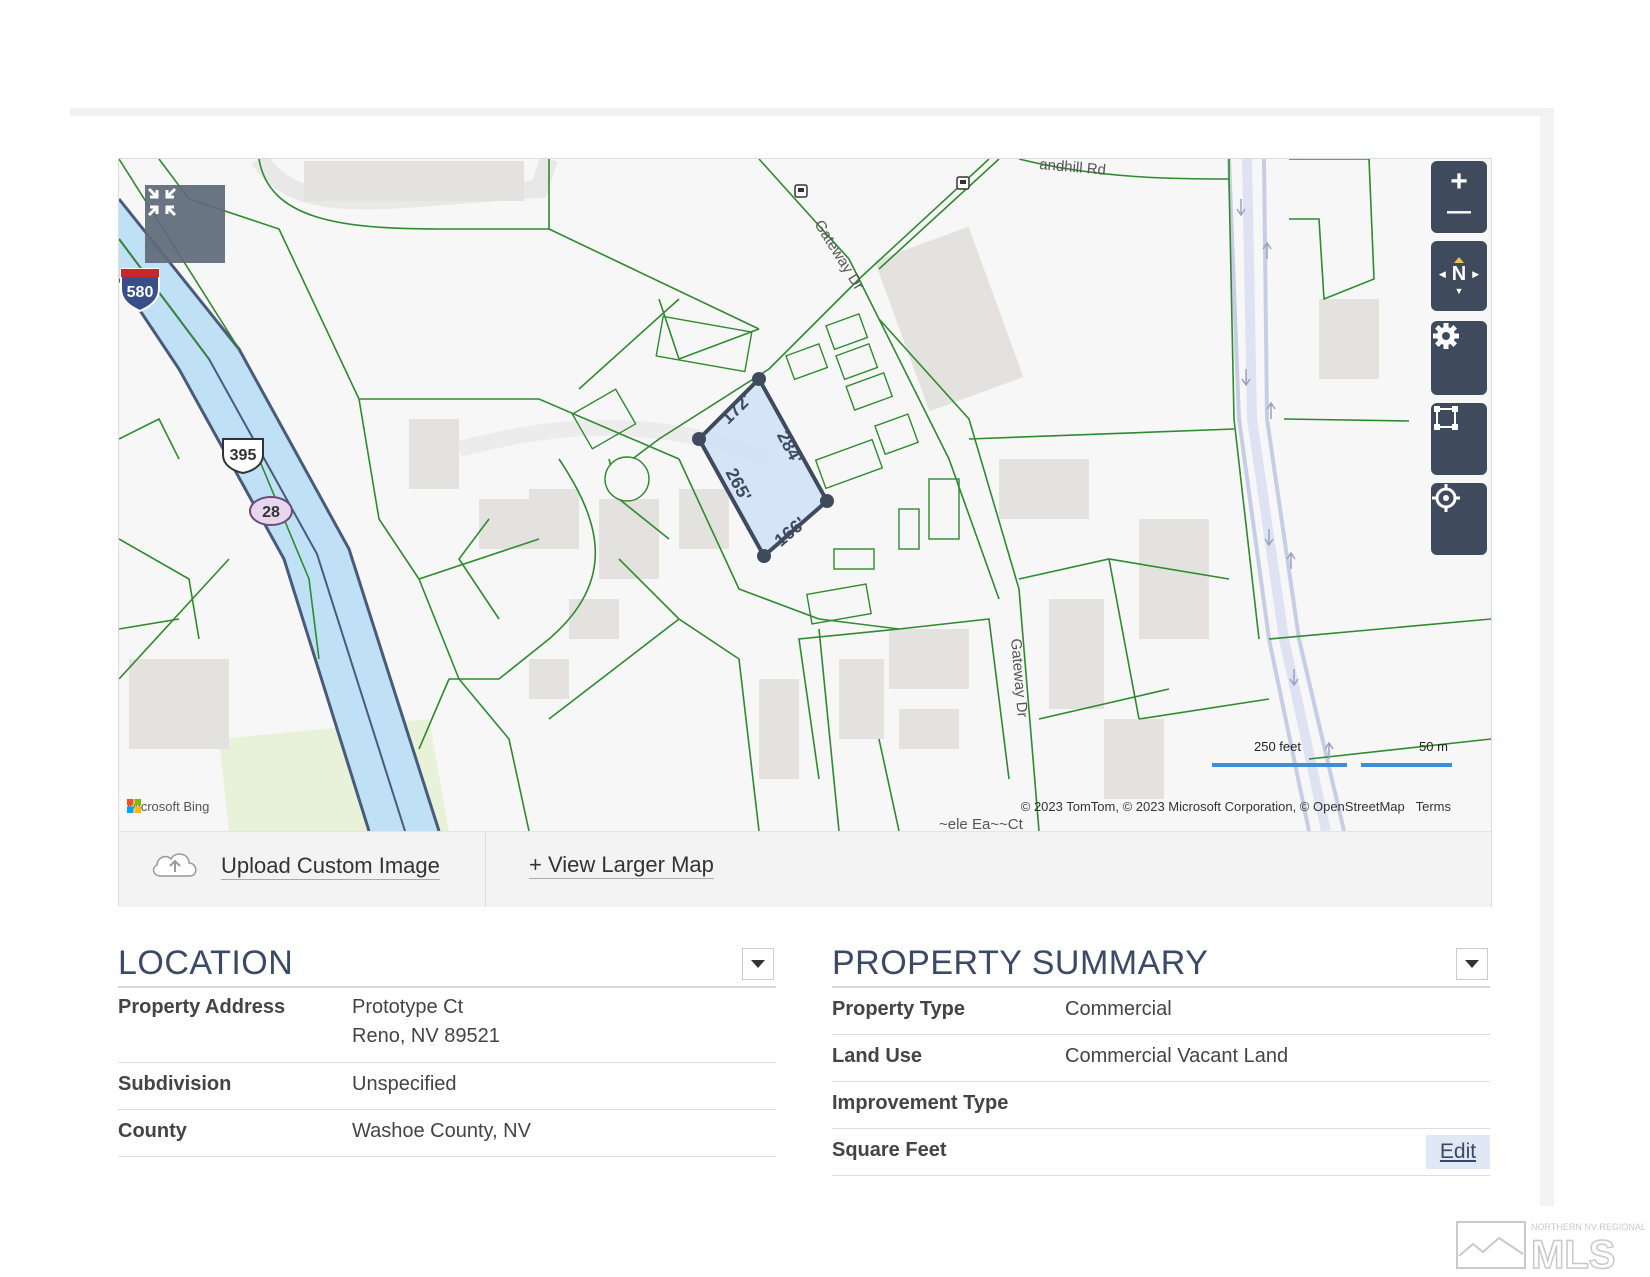 The height and width of the screenshot is (1277, 1650). Describe the element at coordinates (1459, 439) in the screenshot. I see `draw-area-button` at that location.